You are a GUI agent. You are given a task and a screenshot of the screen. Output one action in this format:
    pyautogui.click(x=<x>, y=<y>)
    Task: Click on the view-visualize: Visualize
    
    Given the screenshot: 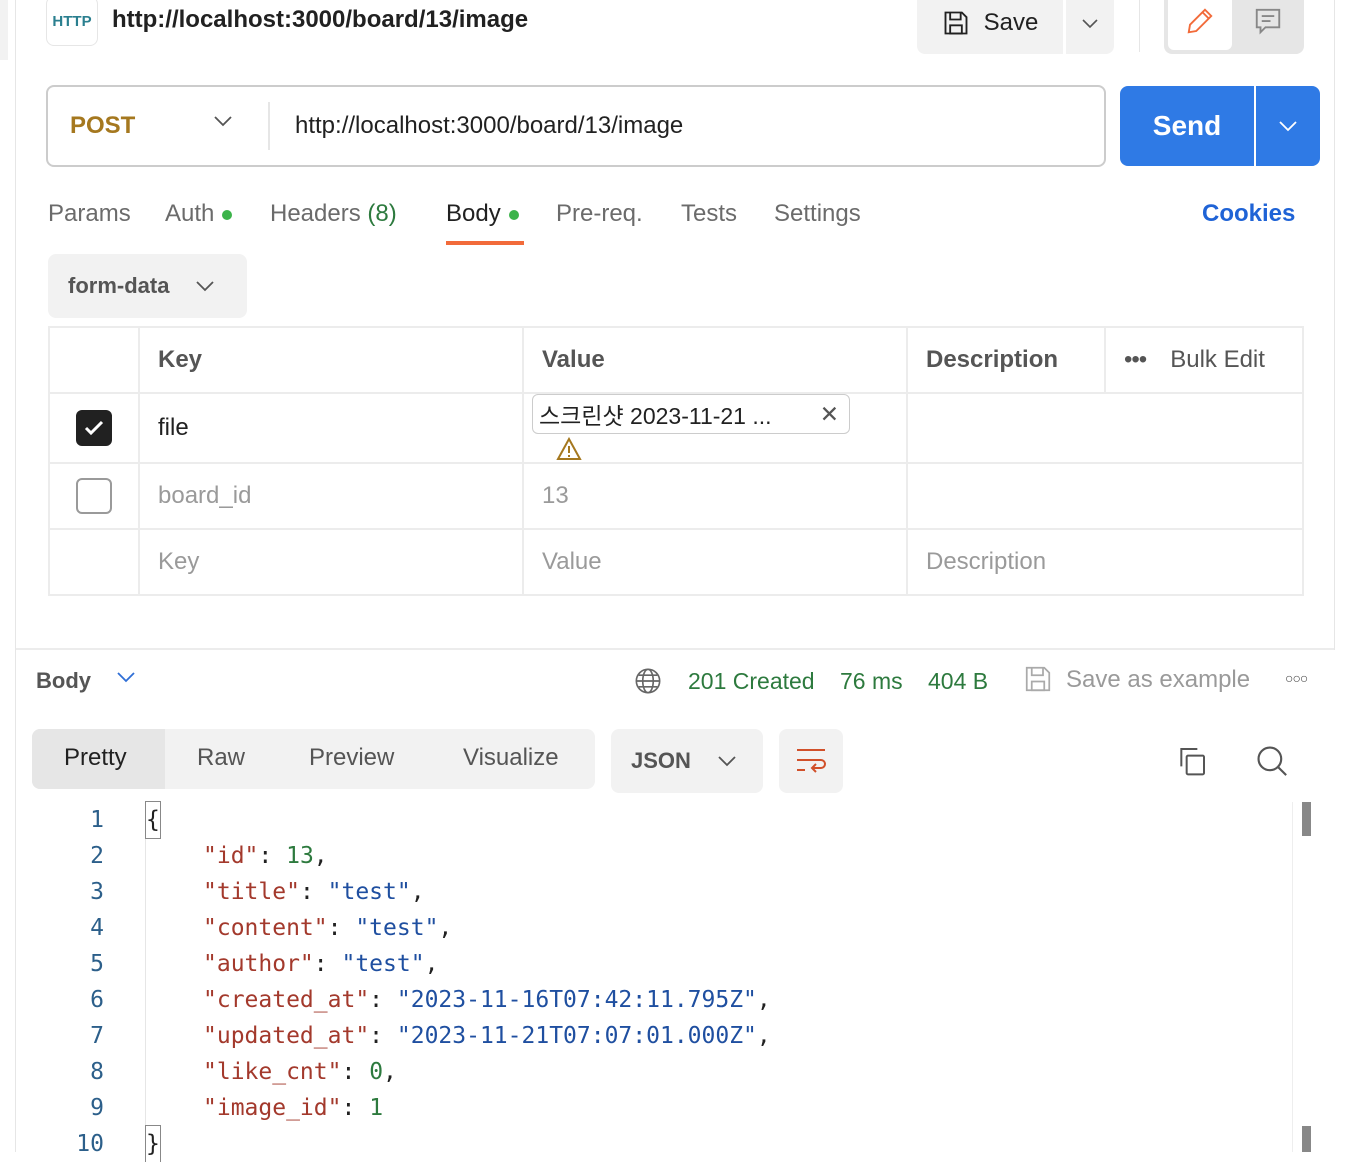 What is the action you would take?
    pyautogui.click(x=511, y=758)
    